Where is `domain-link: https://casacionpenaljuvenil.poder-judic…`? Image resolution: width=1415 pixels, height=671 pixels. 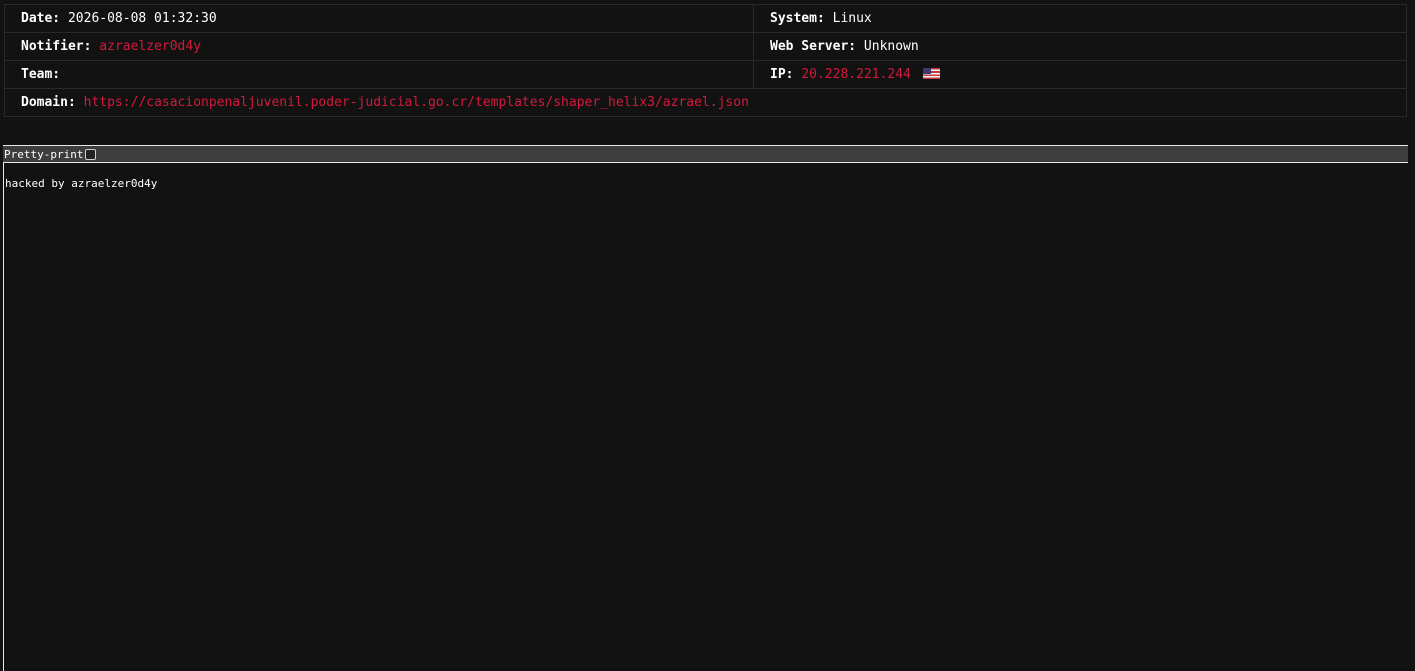 domain-link: https://casacionpenaljuvenil.poder-judic… is located at coordinates (416, 102).